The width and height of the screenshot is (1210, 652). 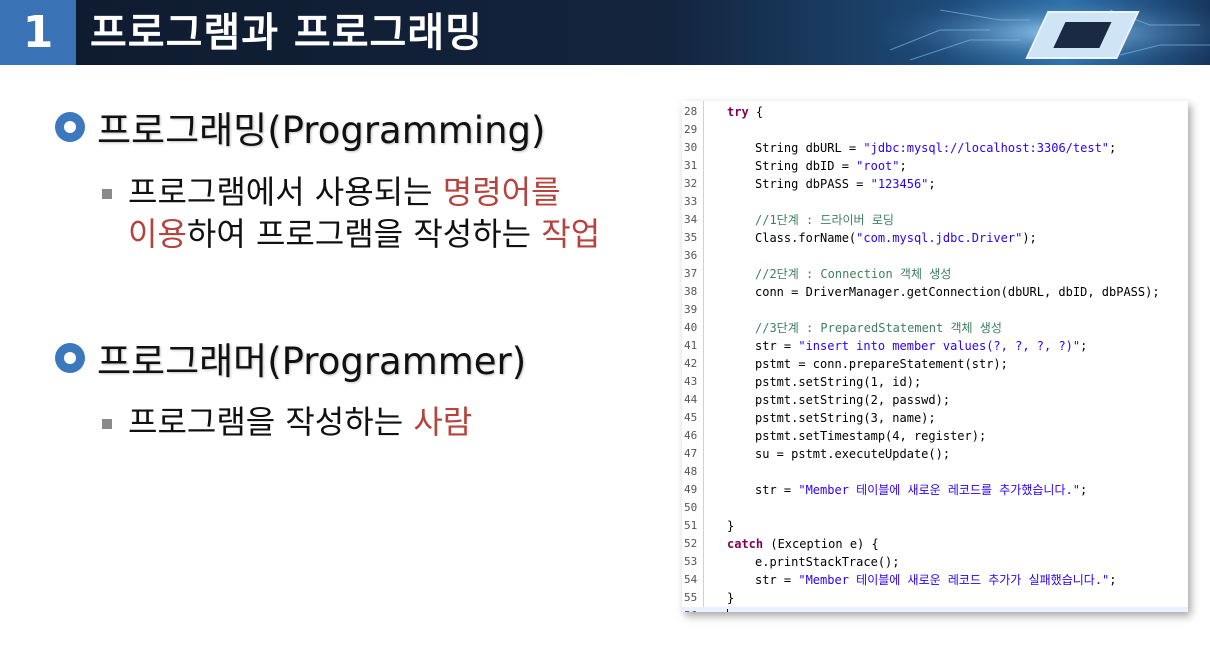 I want to click on code-text: pstmt = conn.prepareStatement(str);, so click(x=881, y=364).